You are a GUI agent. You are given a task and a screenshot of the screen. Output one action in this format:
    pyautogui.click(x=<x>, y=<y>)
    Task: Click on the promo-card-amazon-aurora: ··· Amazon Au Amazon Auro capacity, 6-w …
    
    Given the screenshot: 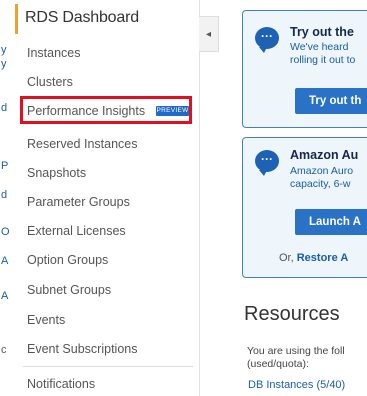 What is the action you would take?
    pyautogui.click(x=304, y=207)
    